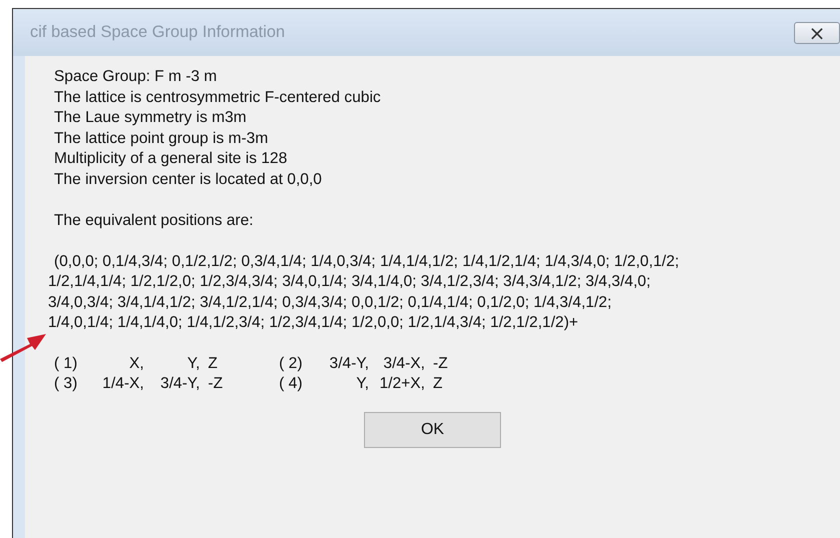 This screenshot has width=840, height=538. I want to click on positions-text: 1/2,1/4,1/4; 1/2,1/2,0; 1/2,3/4,3/4; 3/4,0,1/4; 3/4,1/4,0; 3/4,1/2,3/4; 3/4,3/4,1/2; 3/4,3/4,0;, so click(350, 282).